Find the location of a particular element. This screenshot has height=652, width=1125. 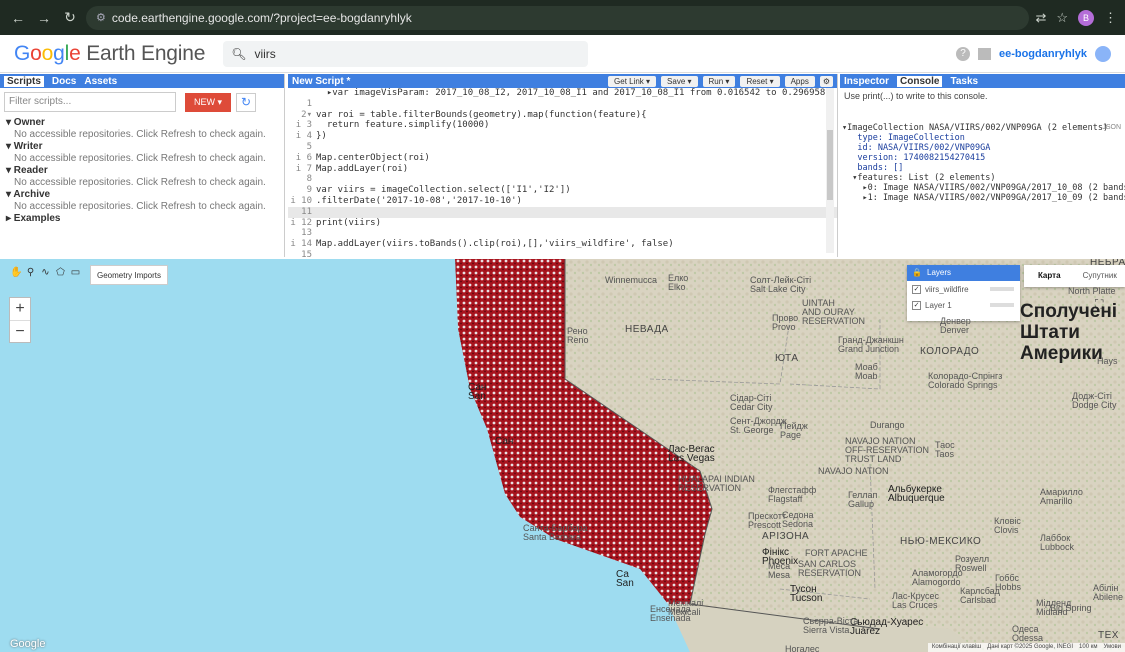

tab-scripts: Scripts is located at coordinates (24, 81).